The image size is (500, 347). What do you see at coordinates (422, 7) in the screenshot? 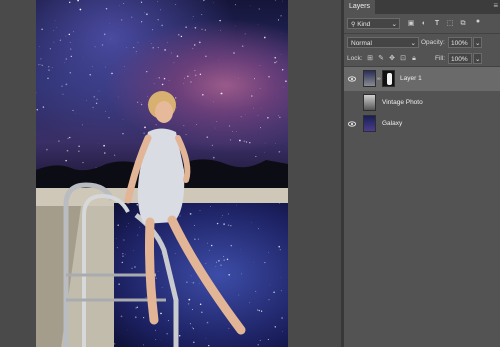
I see `panel-tab-bar: Layers ≡` at bounding box center [422, 7].